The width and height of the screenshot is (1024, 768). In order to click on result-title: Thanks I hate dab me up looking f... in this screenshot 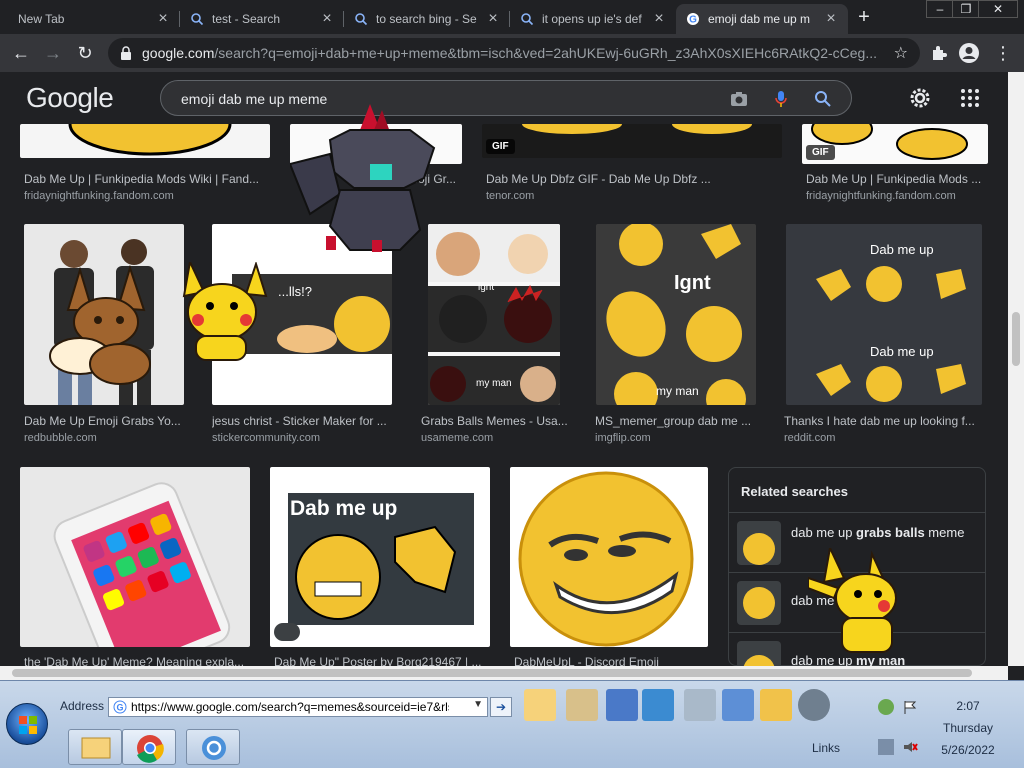, I will do `click(883, 421)`.